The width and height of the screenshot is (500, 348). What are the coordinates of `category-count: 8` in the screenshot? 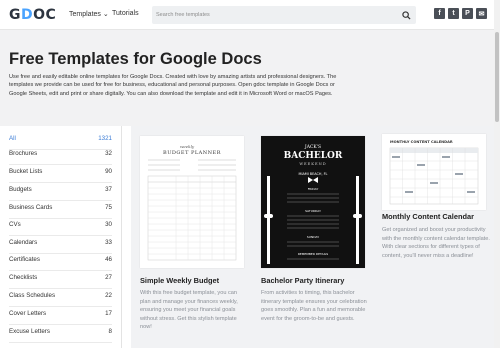 It's located at (110, 331).